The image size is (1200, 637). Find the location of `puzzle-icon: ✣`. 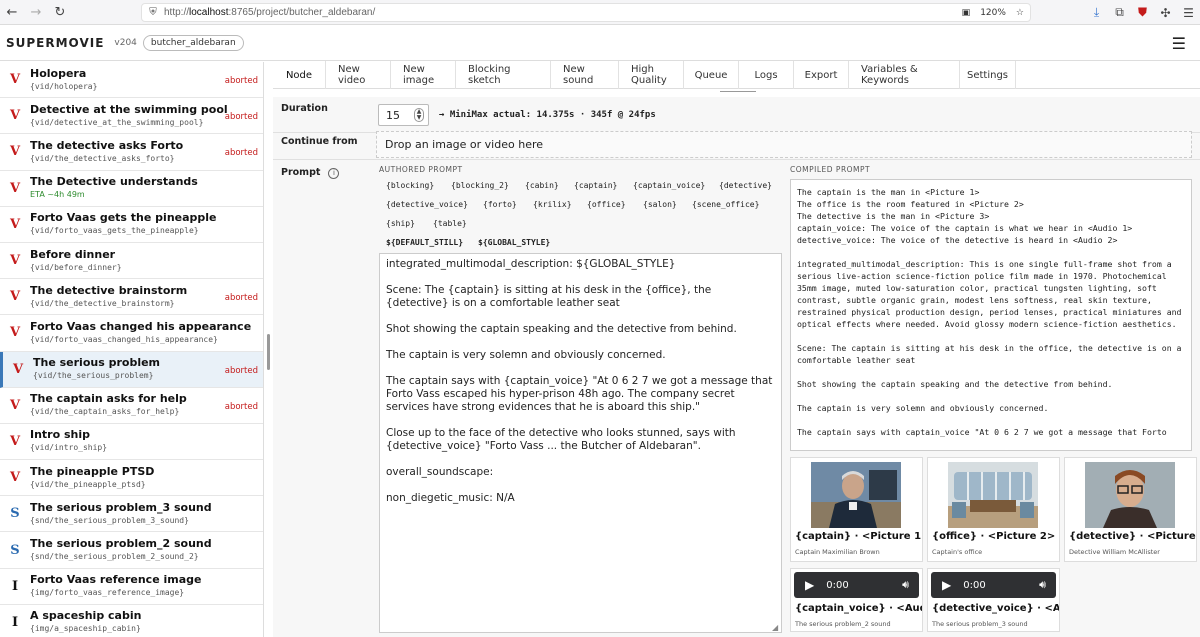

puzzle-icon: ✣ is located at coordinates (1165, 13).